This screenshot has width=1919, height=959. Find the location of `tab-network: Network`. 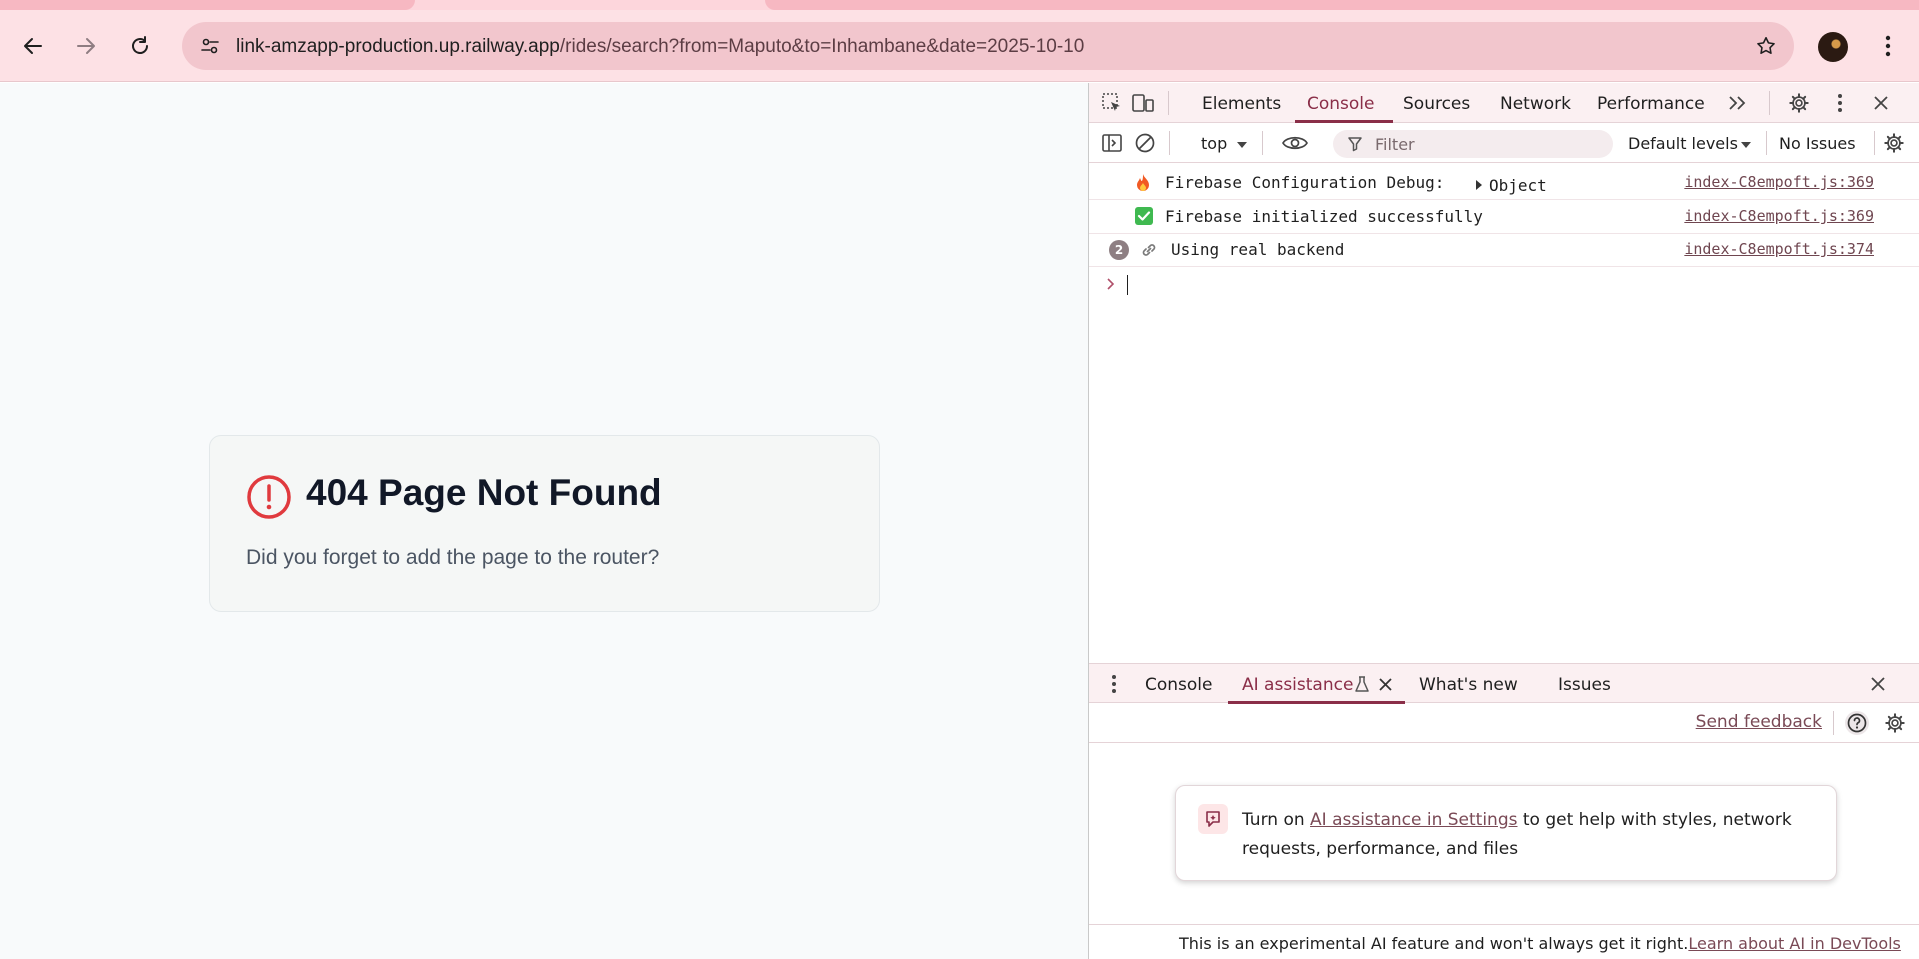

tab-network: Network is located at coordinates (1535, 104).